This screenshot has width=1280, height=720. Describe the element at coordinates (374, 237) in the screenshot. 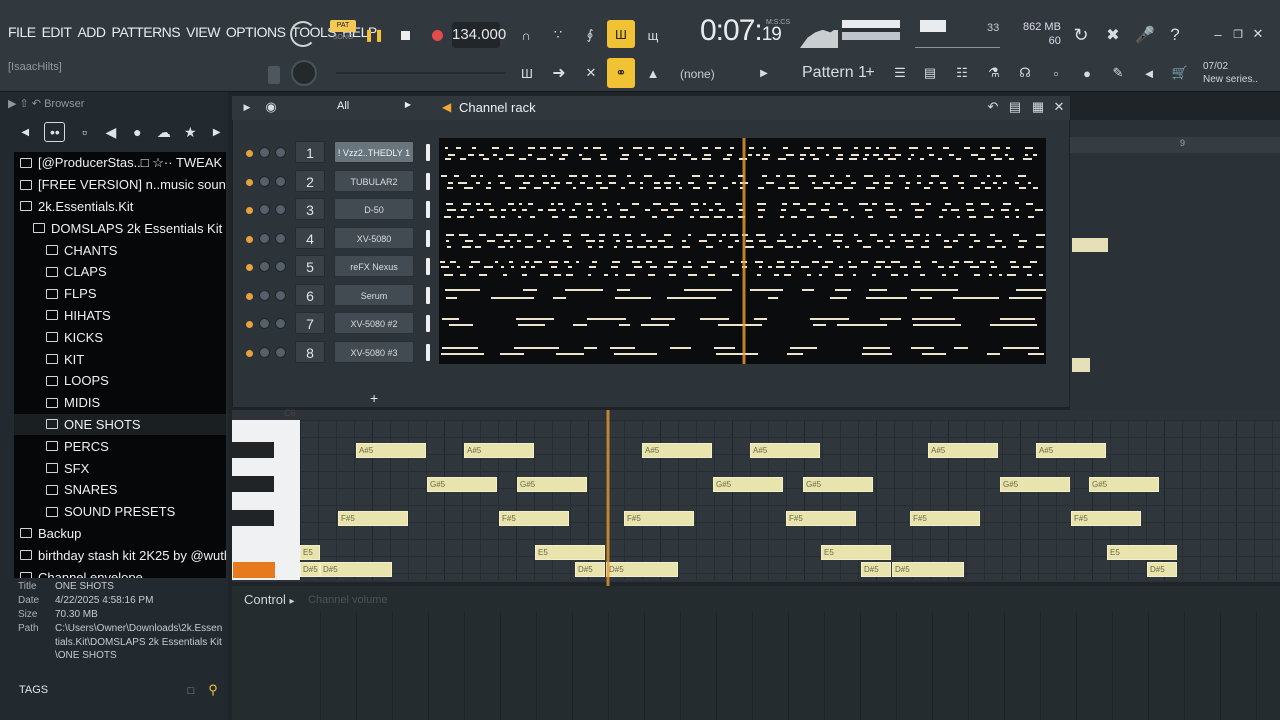

I see `channel-name-button: XV-5080` at that location.